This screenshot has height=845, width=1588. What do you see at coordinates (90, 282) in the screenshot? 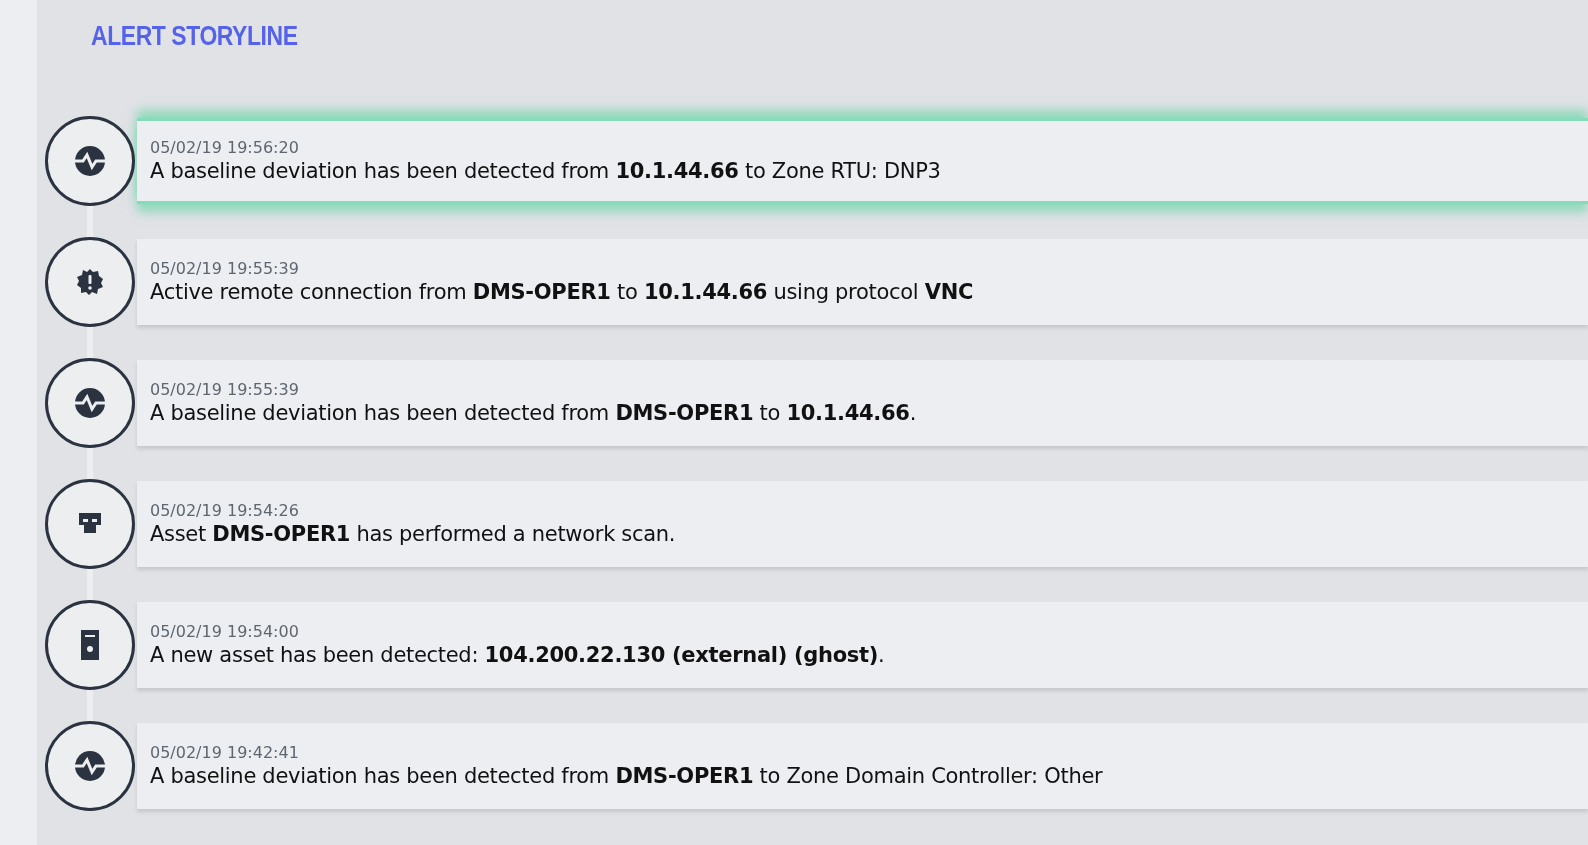
I see `alert-badge-icon` at bounding box center [90, 282].